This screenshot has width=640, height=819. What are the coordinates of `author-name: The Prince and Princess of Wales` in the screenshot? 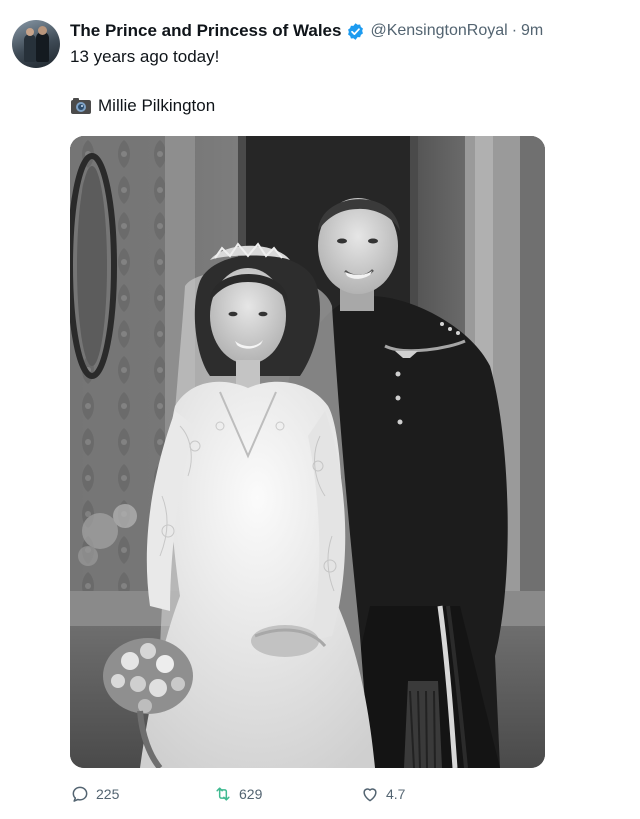 It's located at (205, 31).